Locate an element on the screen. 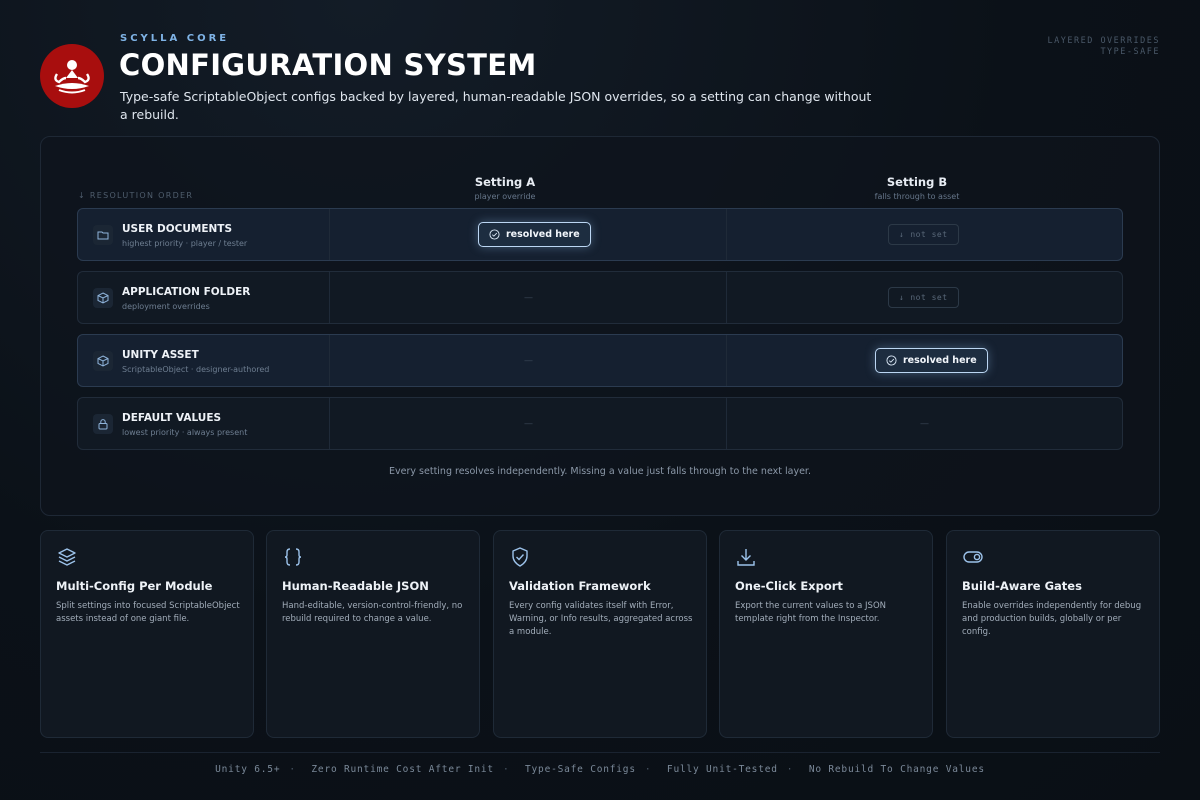 This screenshot has height=800, width=1200. layers-icon is located at coordinates (67, 557).